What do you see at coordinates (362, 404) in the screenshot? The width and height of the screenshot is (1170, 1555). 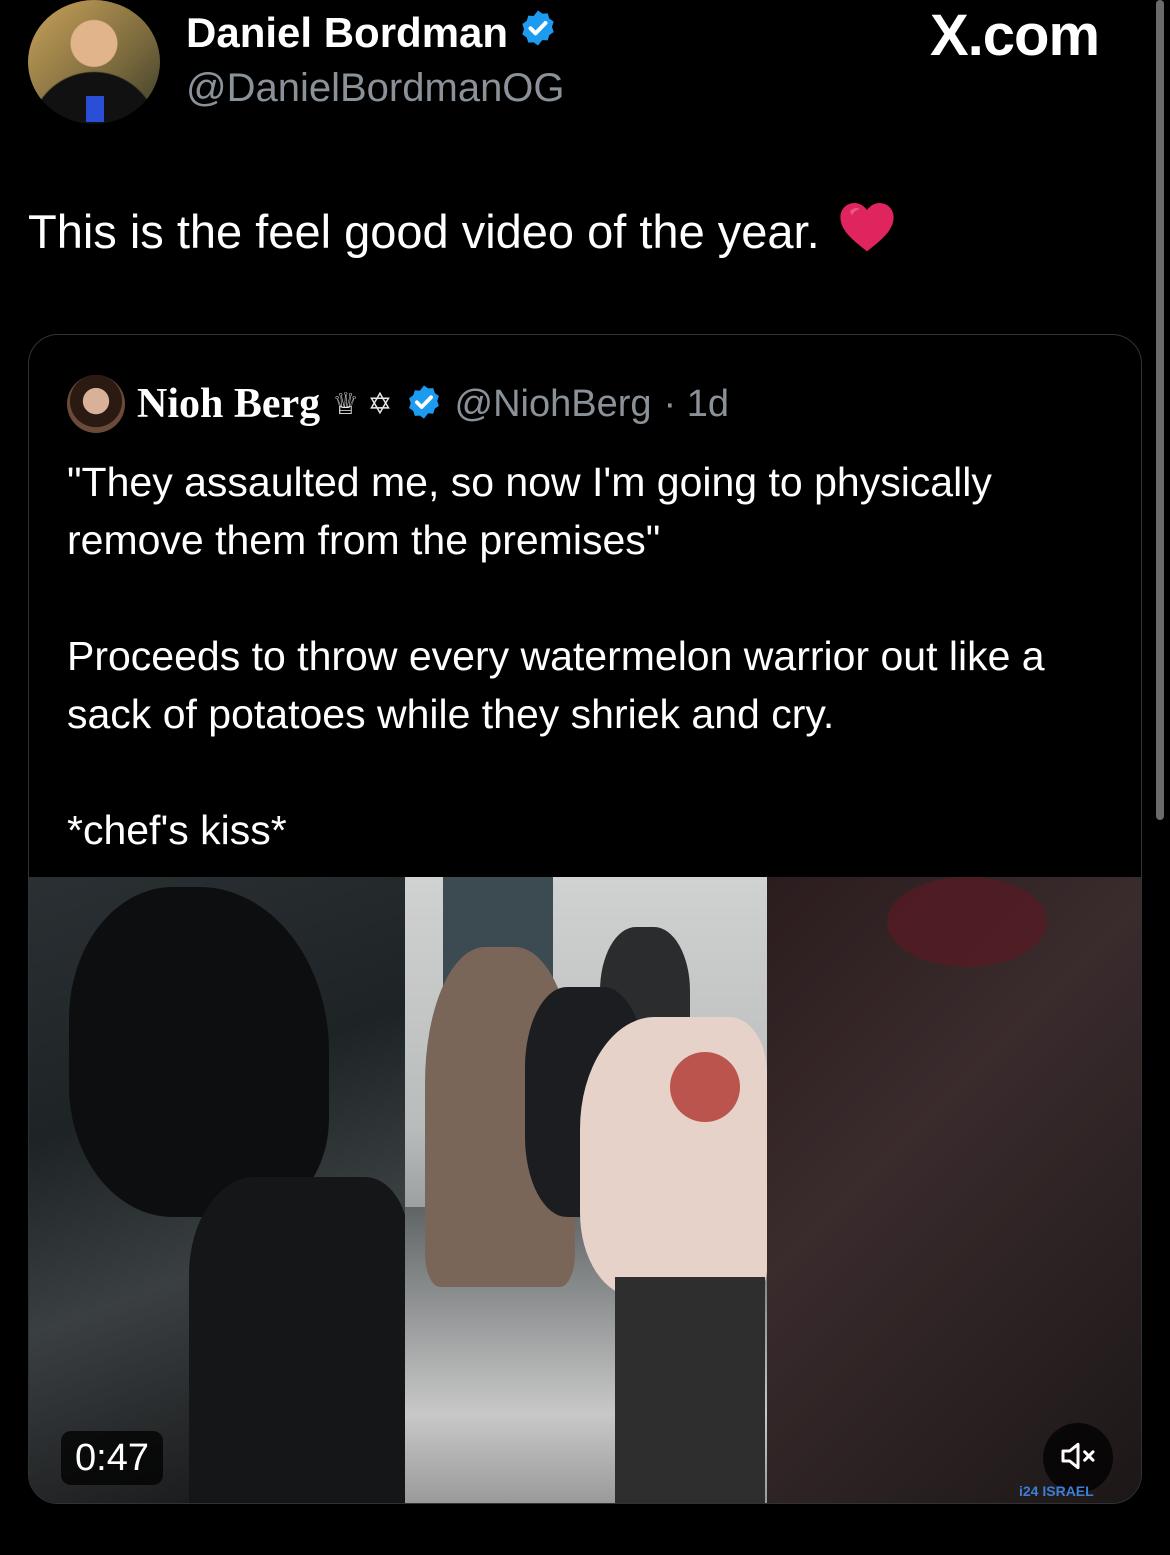 I see `quoted-author-symbols: ♕ ✡` at bounding box center [362, 404].